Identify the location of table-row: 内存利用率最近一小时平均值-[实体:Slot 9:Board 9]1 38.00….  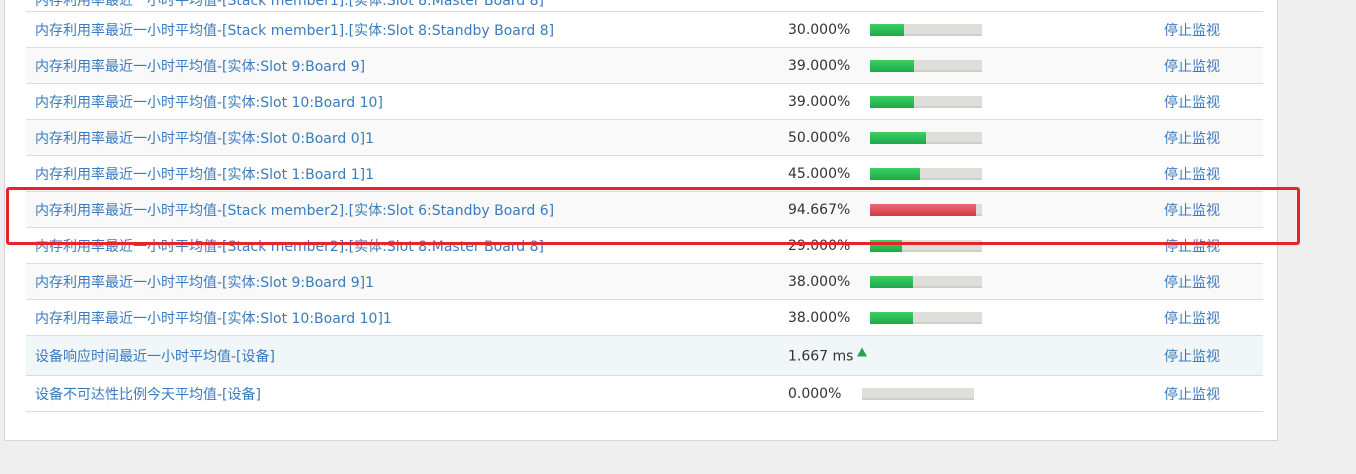
(644, 282).